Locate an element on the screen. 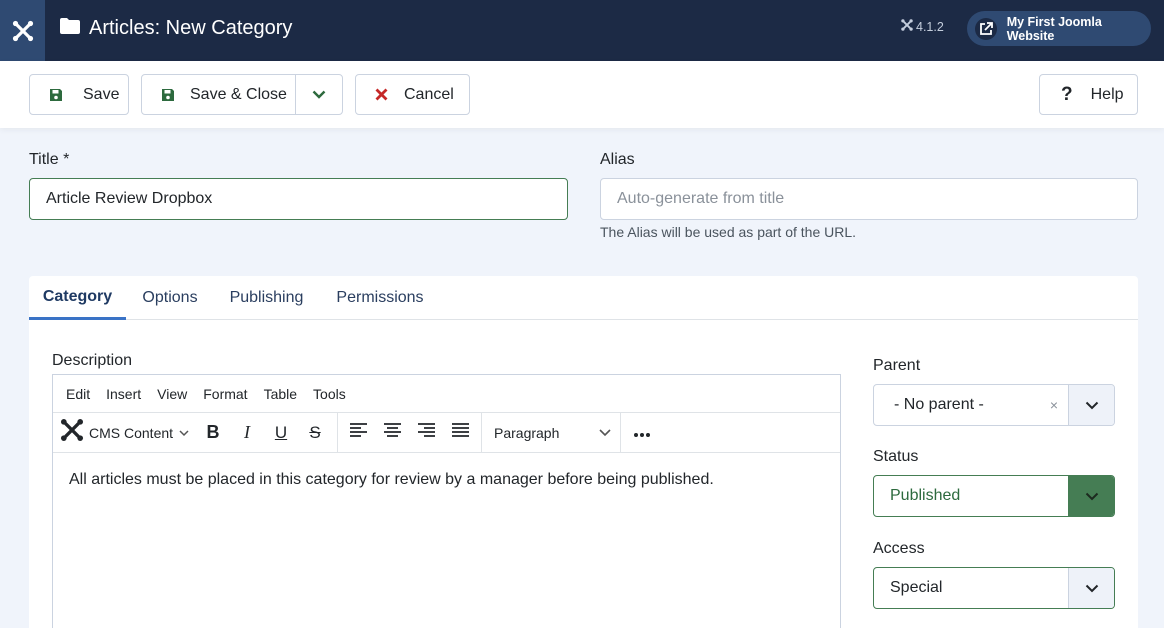  align-justify-icon is located at coordinates (460, 432).